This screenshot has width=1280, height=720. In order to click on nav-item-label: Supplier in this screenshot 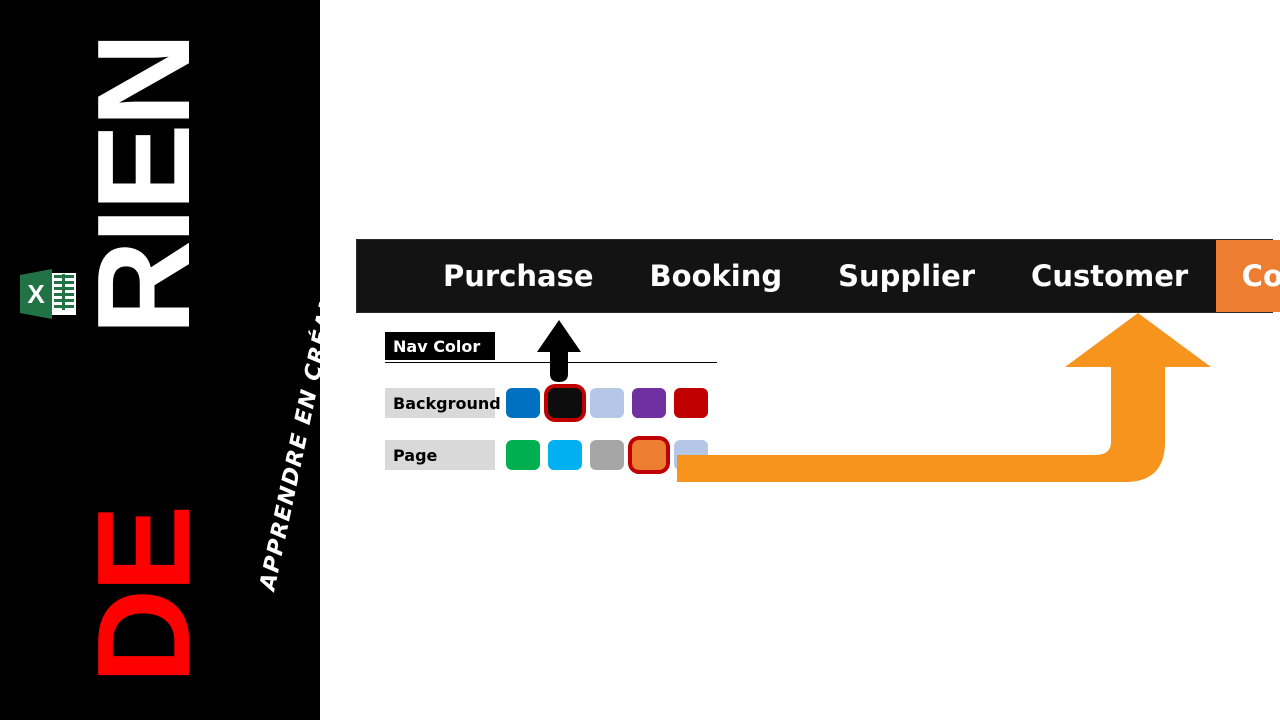, I will do `click(907, 276)`.